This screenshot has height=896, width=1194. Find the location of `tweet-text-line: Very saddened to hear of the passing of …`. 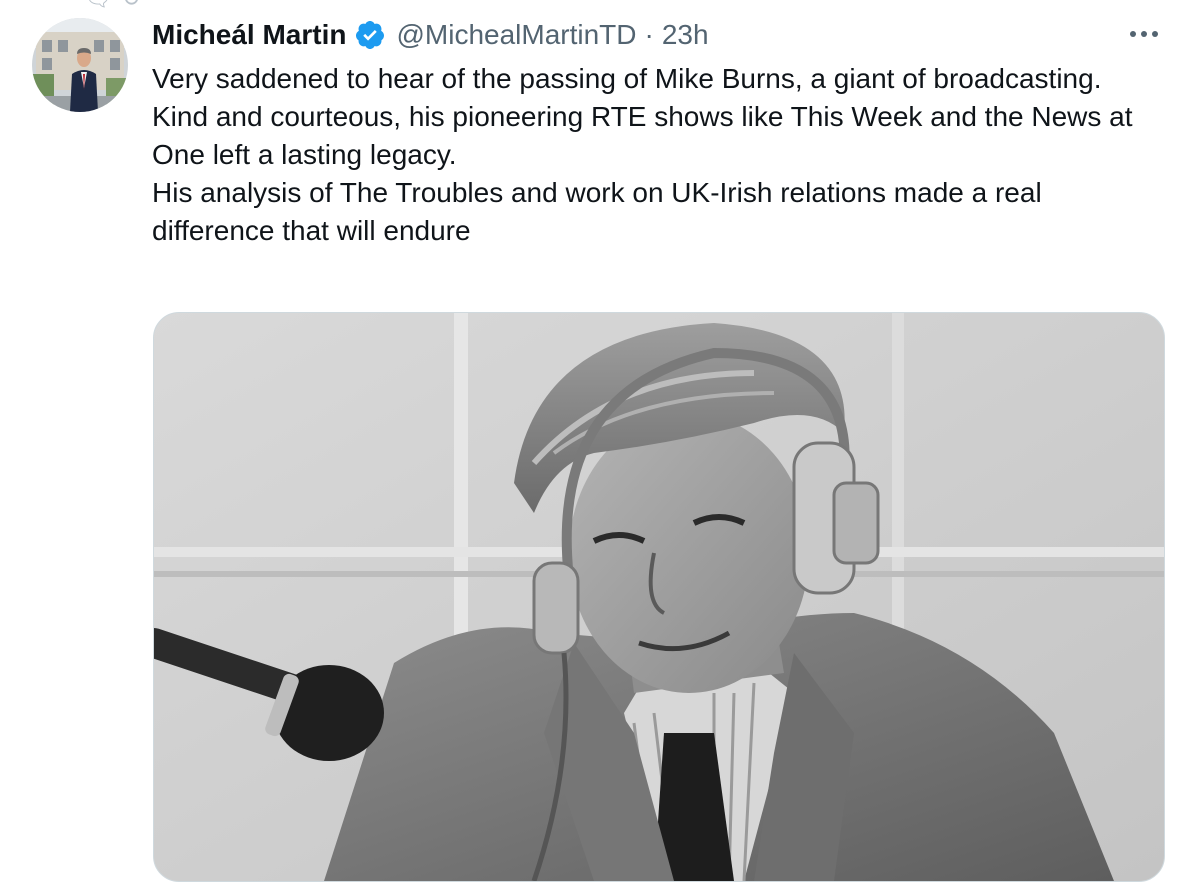

tweet-text-line: Very saddened to hear of the passing of … is located at coordinates (627, 78).